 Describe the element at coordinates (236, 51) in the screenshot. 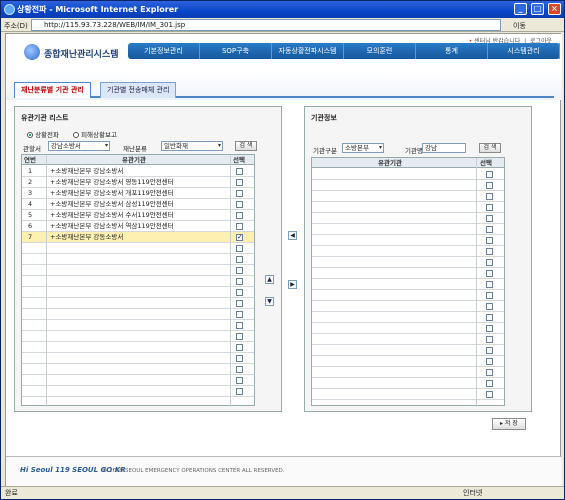

I see `nav-item: SOP구축` at that location.